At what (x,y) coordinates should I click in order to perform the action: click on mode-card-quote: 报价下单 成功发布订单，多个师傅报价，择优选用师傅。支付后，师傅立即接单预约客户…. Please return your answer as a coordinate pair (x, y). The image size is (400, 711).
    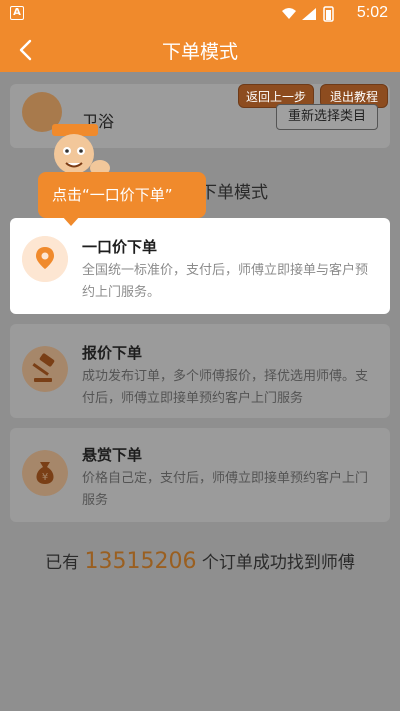
    Looking at the image, I should click on (200, 371).